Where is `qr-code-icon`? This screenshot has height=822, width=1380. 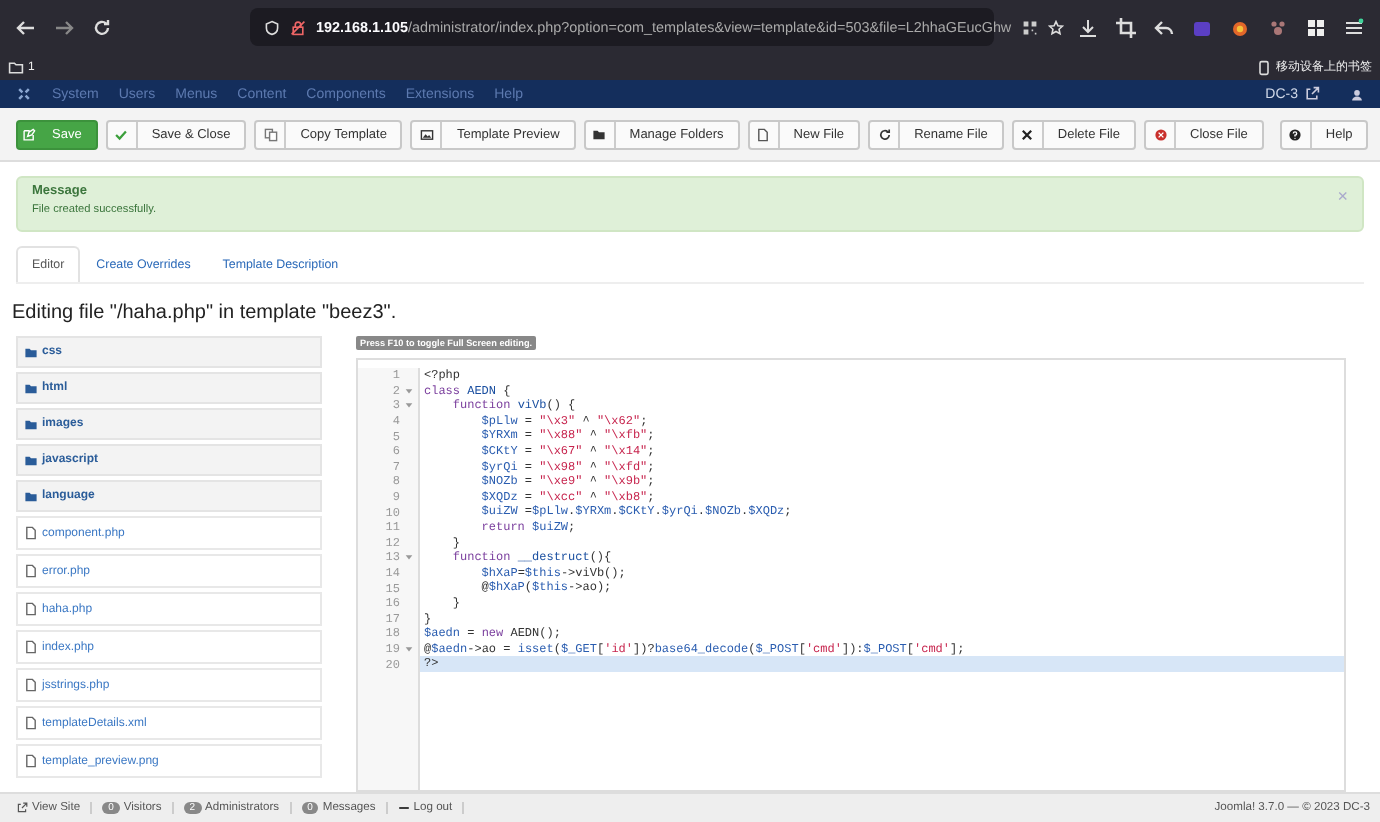
qr-code-icon is located at coordinates (1029, 27).